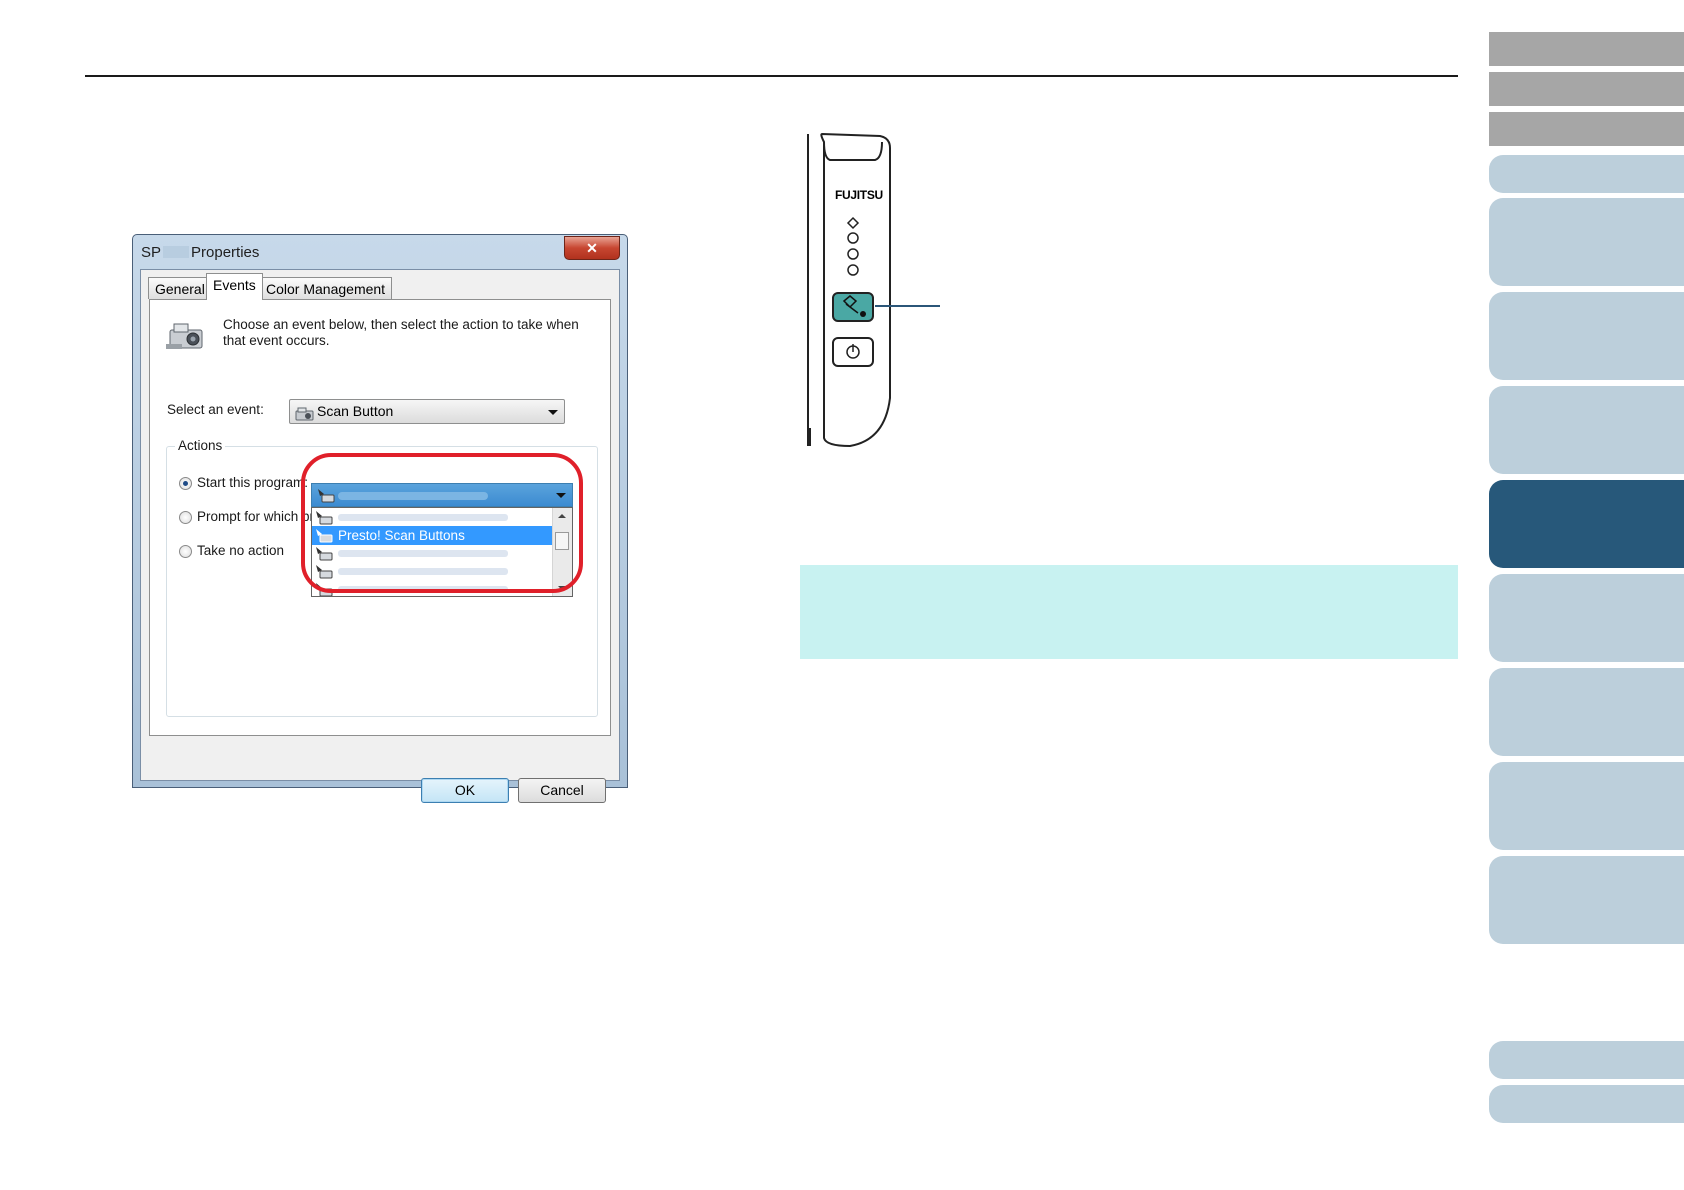 The width and height of the screenshot is (1684, 1190). Describe the element at coordinates (859, 195) in the screenshot. I see `scanner-brand: FUJITSU` at that location.